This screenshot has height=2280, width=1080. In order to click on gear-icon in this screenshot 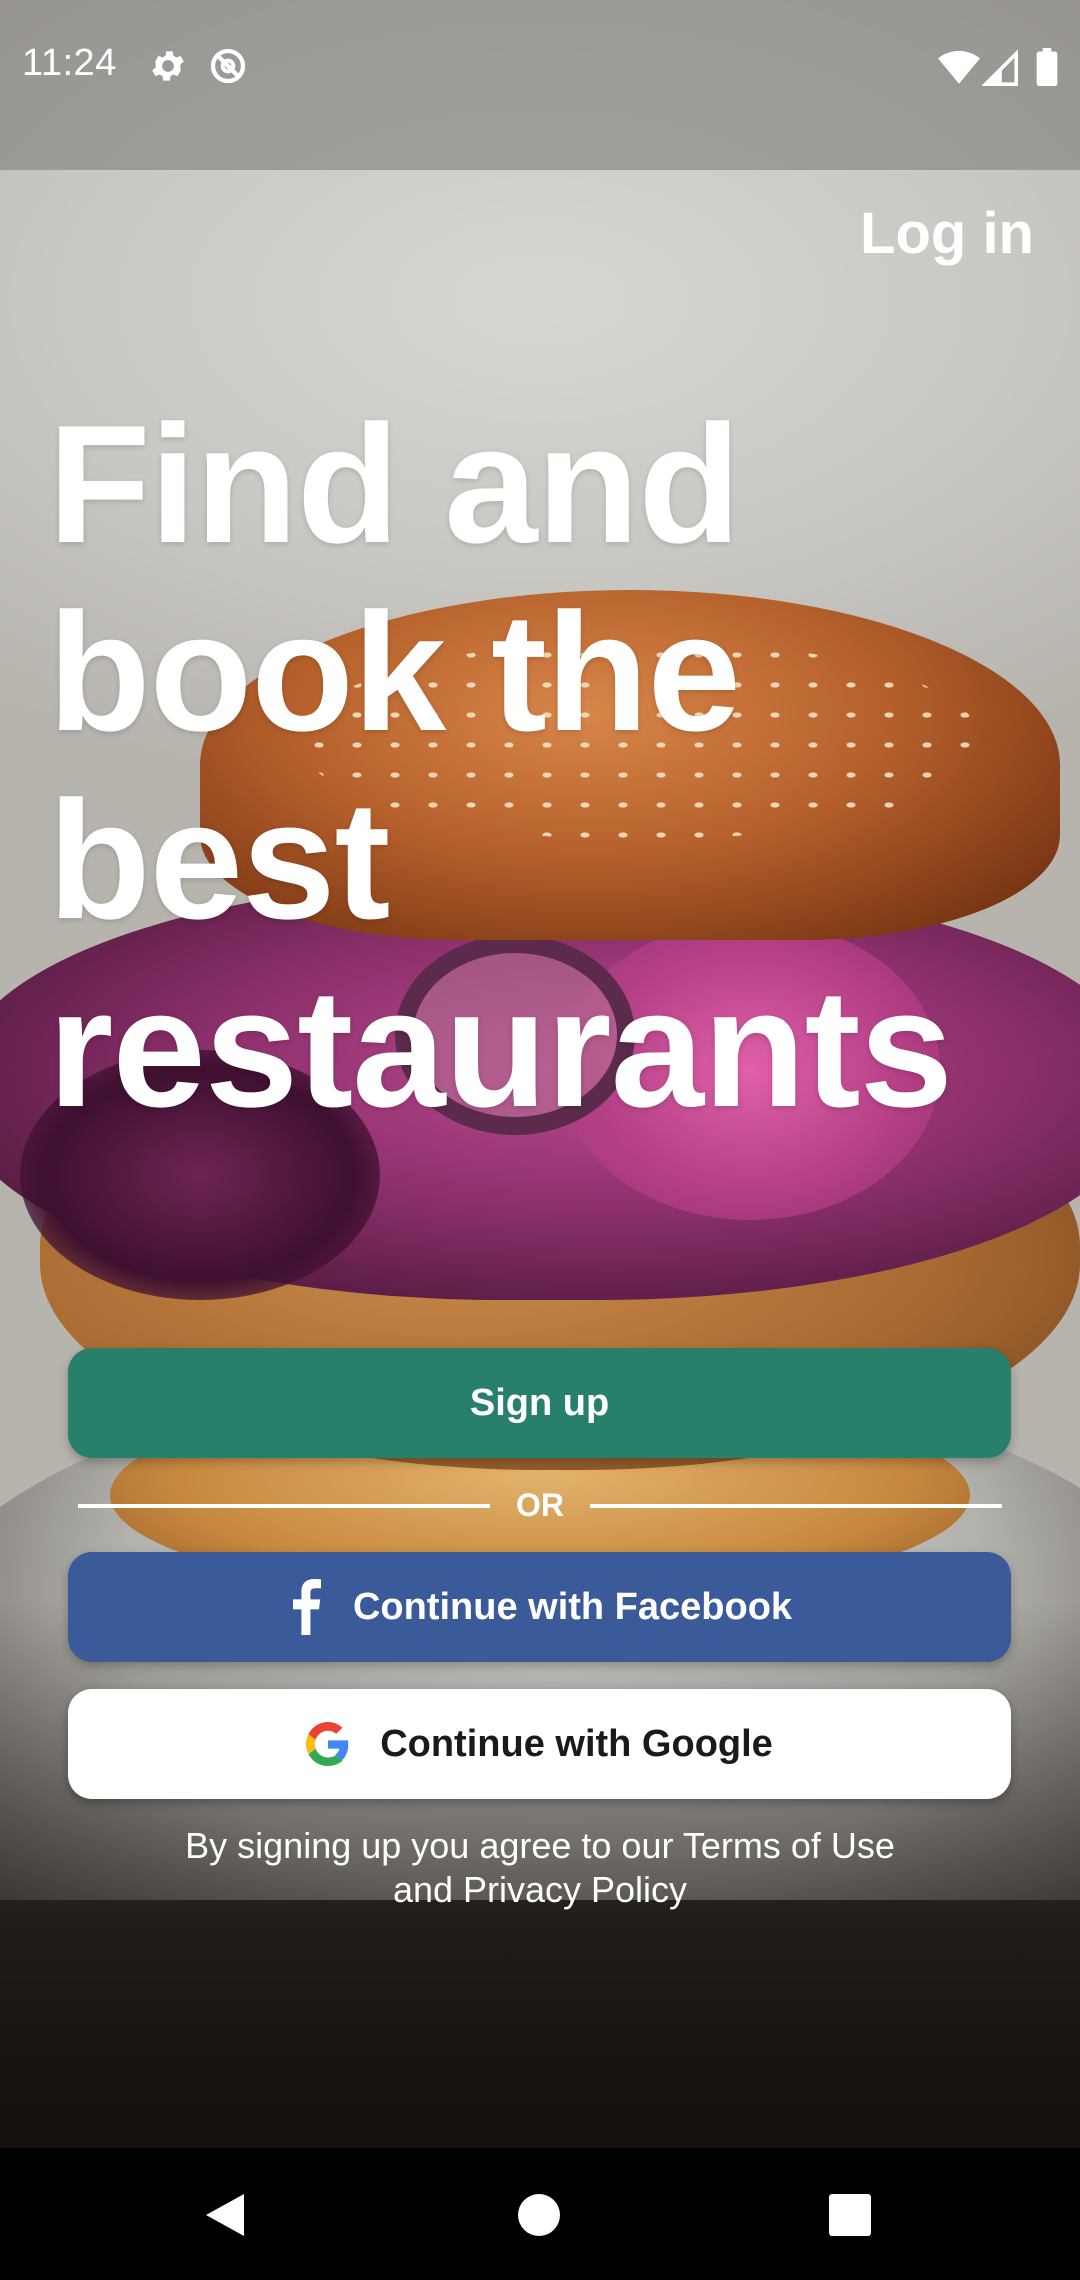, I will do `click(168, 68)`.